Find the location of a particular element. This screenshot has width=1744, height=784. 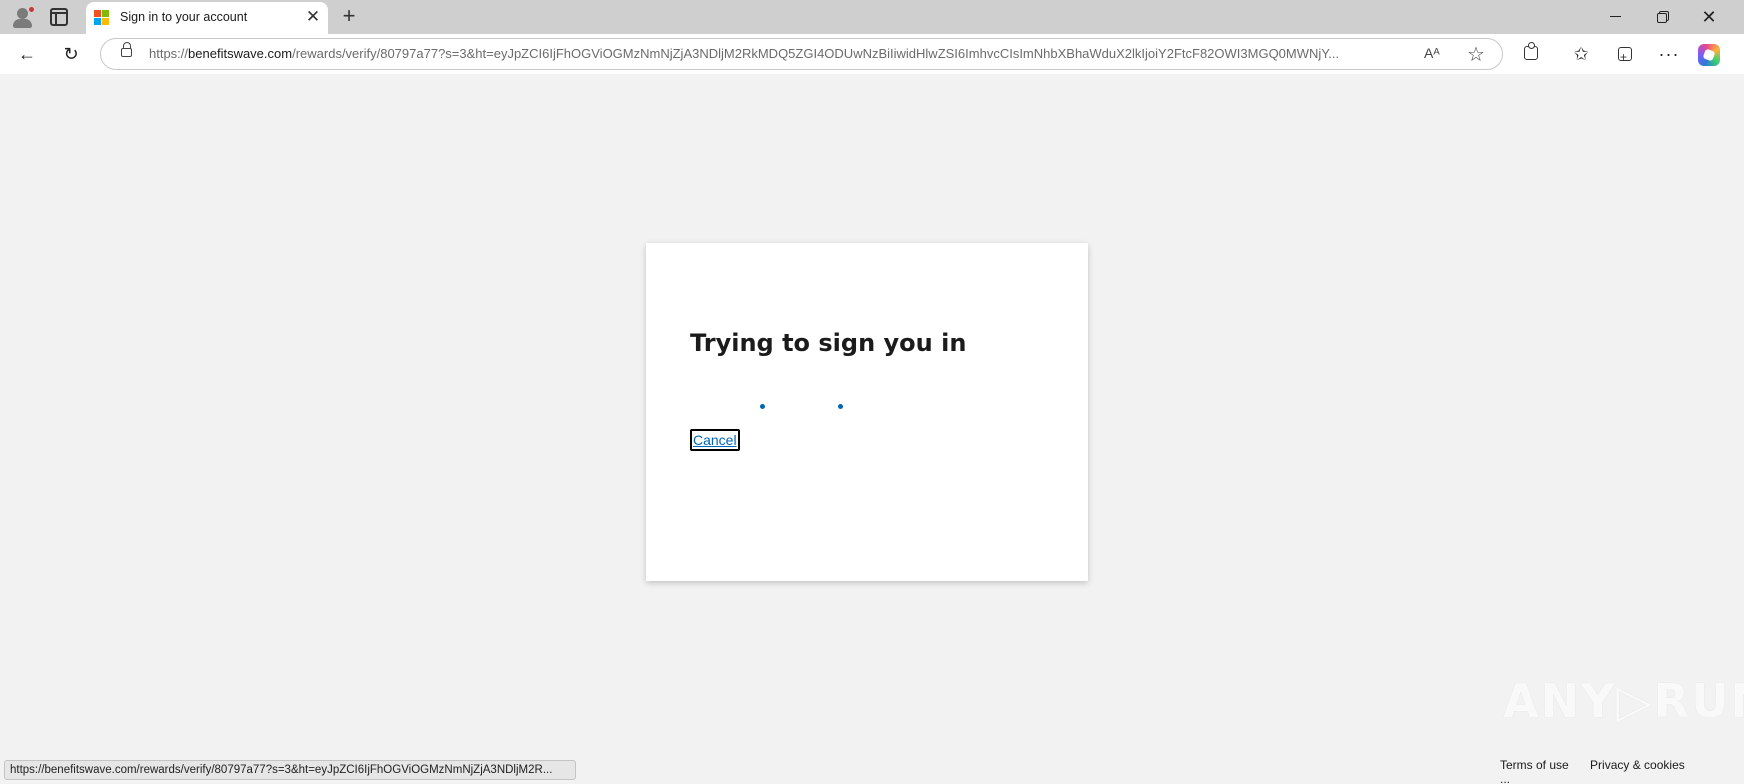

profile-notification-dot is located at coordinates (31, 9).